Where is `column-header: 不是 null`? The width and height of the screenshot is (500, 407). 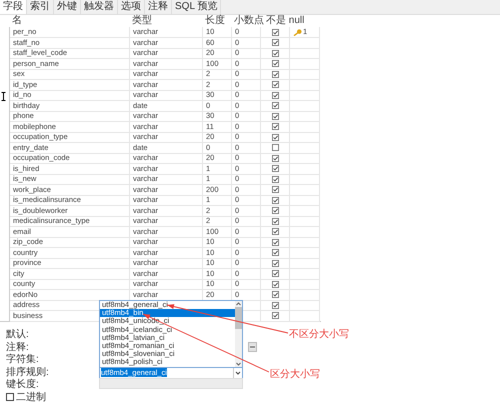
column-header: 不是 null is located at coordinates (285, 20).